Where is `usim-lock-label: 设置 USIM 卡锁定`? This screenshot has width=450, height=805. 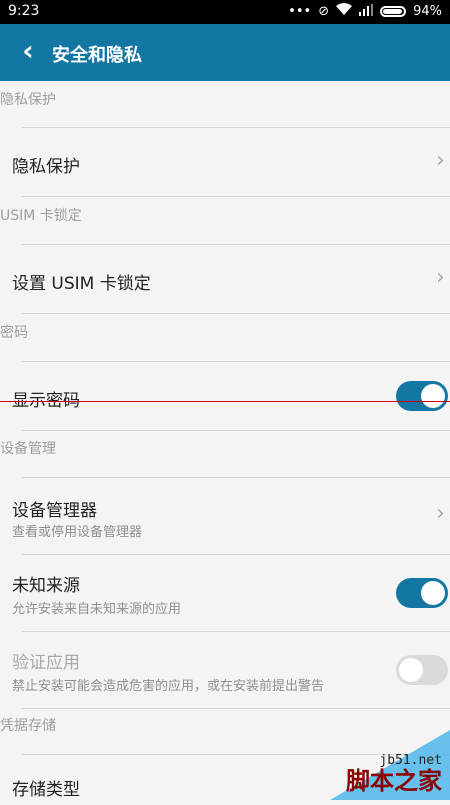 usim-lock-label: 设置 USIM 卡锁定 is located at coordinates (81, 284).